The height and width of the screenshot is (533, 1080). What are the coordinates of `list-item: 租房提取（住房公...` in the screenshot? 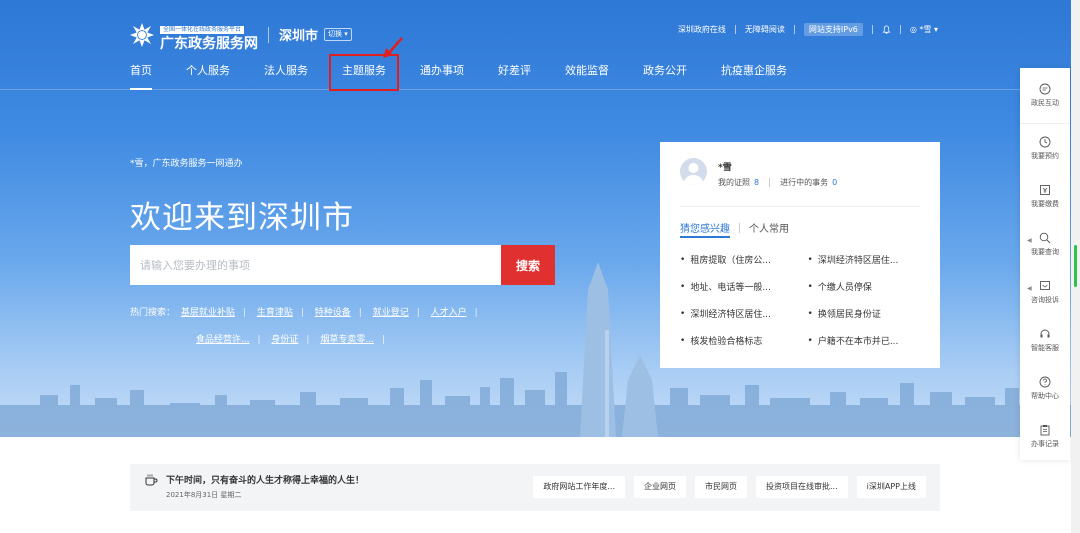 It's located at (739, 259).